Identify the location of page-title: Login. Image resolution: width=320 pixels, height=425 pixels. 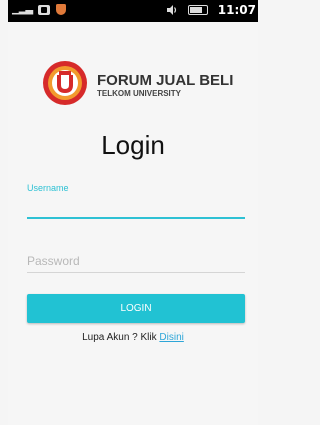
(133, 145).